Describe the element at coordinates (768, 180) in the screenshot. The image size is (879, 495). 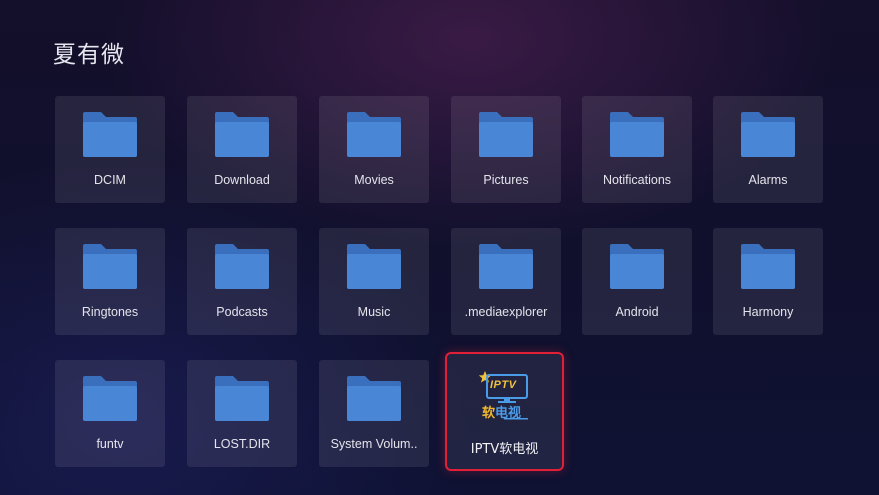
I see `folder-label: Alarms` at that location.